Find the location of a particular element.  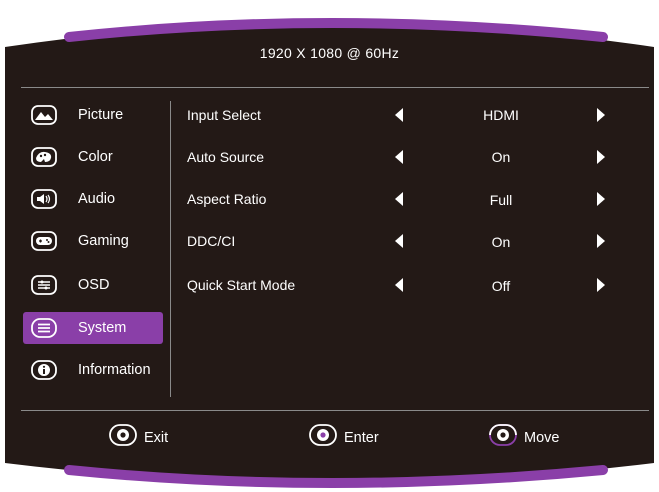

setting-value-input-select: HDMI is located at coordinates (501, 115).